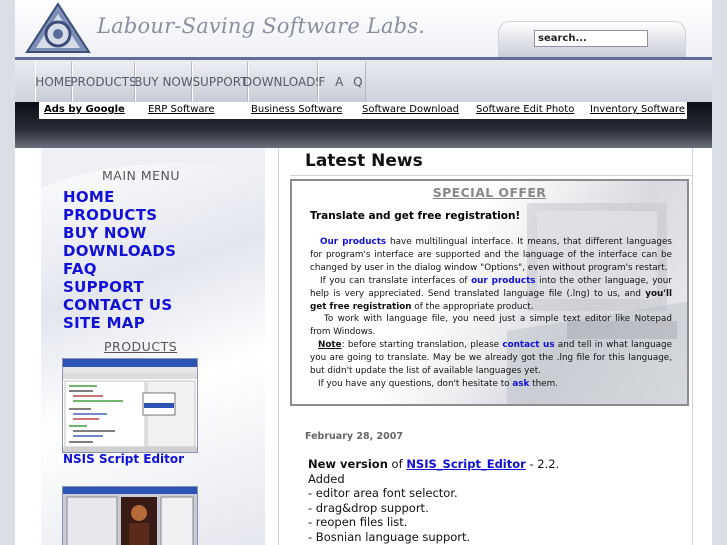 The image size is (727, 545). Describe the element at coordinates (283, 82) in the screenshot. I see `nav-tab-downloads: DOWNLOADS` at that location.